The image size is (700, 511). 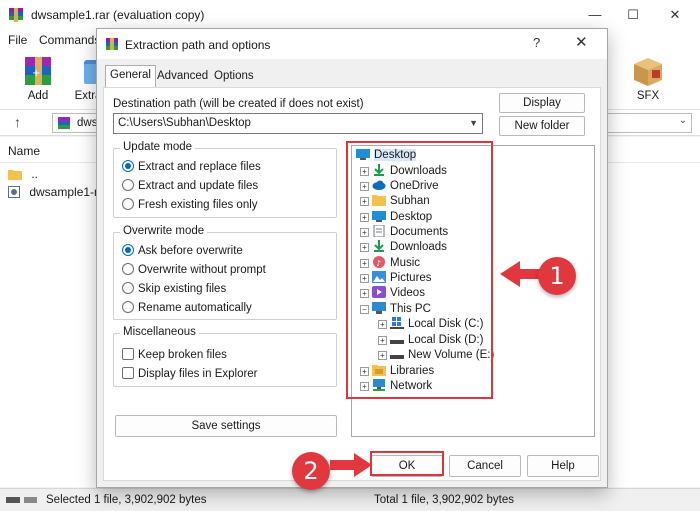 I want to click on column-header-name: Name, so click(x=24, y=151).